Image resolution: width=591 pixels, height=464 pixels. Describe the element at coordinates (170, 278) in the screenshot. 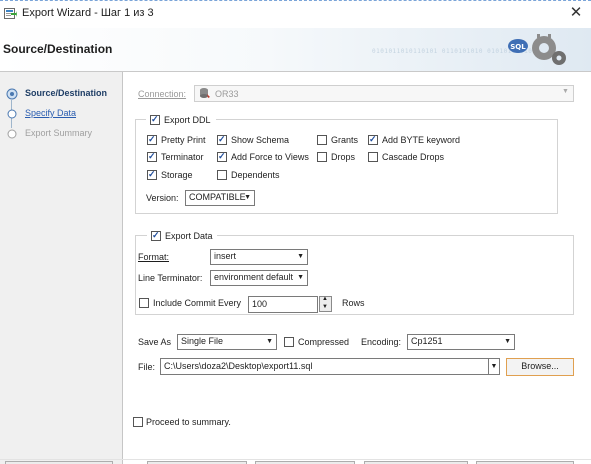

I see `line-terminator-label: Line Terminator:` at that location.